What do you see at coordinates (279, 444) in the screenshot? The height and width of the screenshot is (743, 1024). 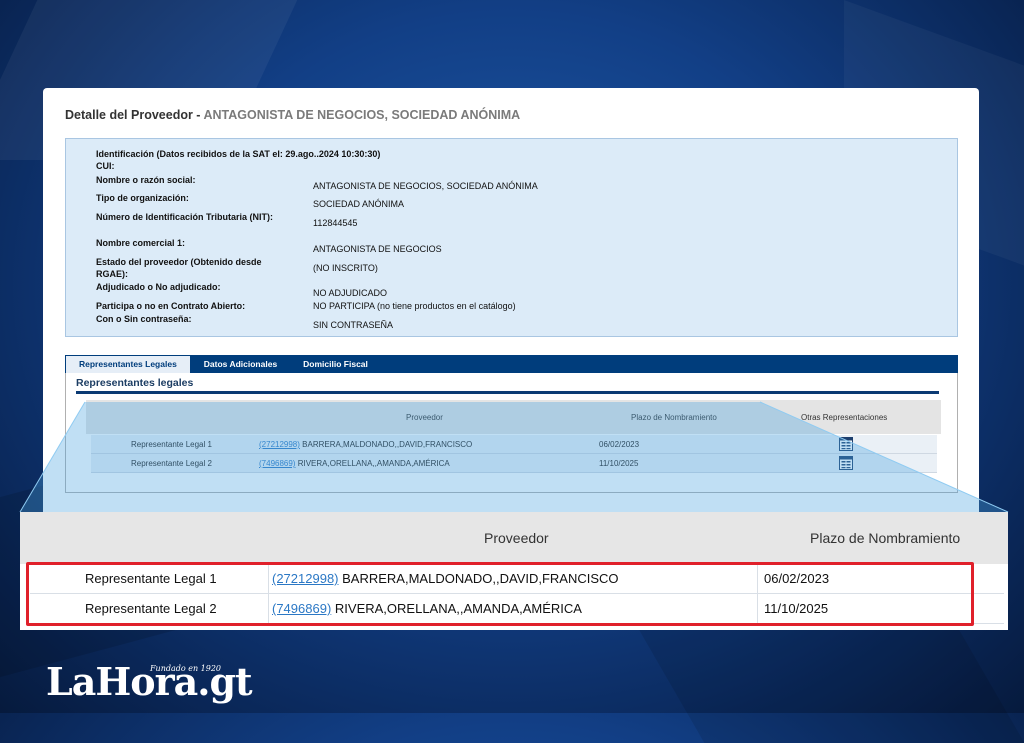 I see `representative-id-link: (27212998)` at bounding box center [279, 444].